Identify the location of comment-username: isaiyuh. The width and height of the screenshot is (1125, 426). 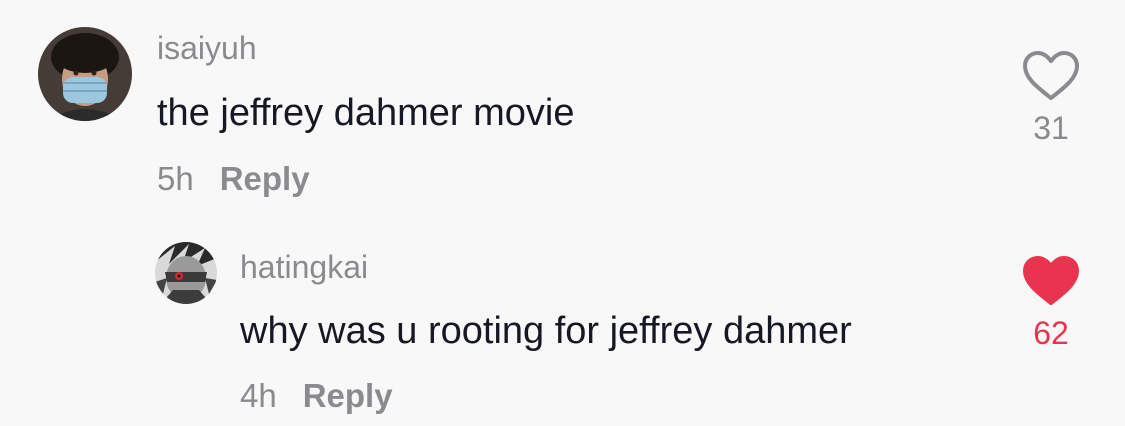
(207, 48).